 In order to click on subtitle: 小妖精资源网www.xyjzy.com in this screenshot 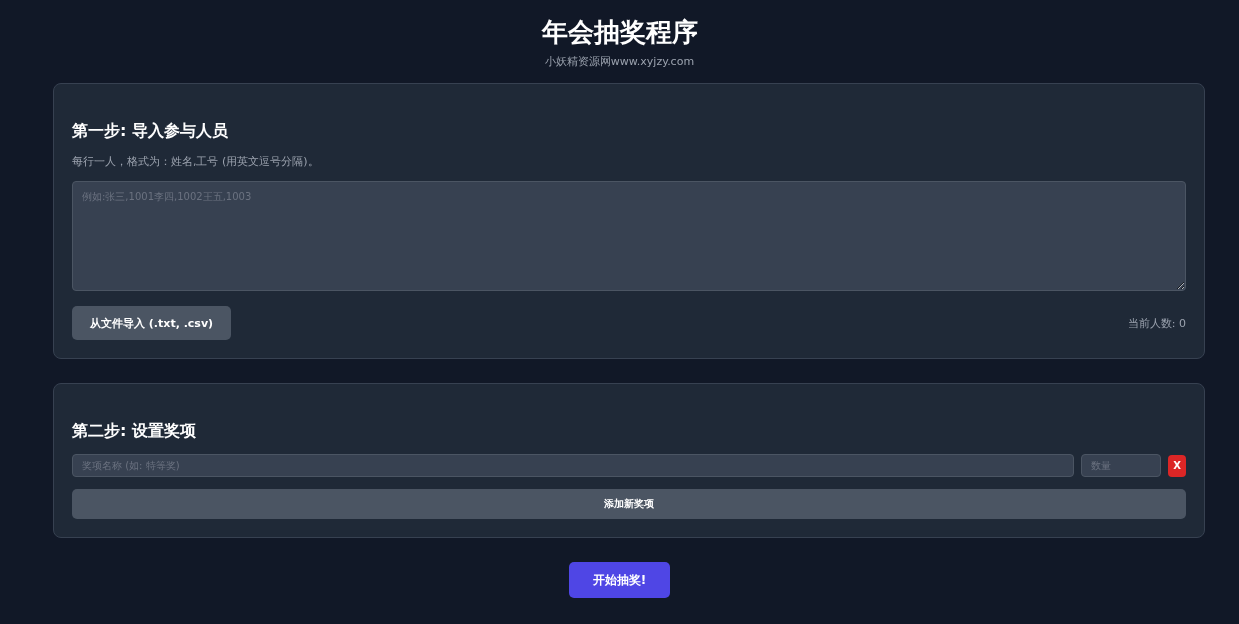, I will do `click(619, 61)`.